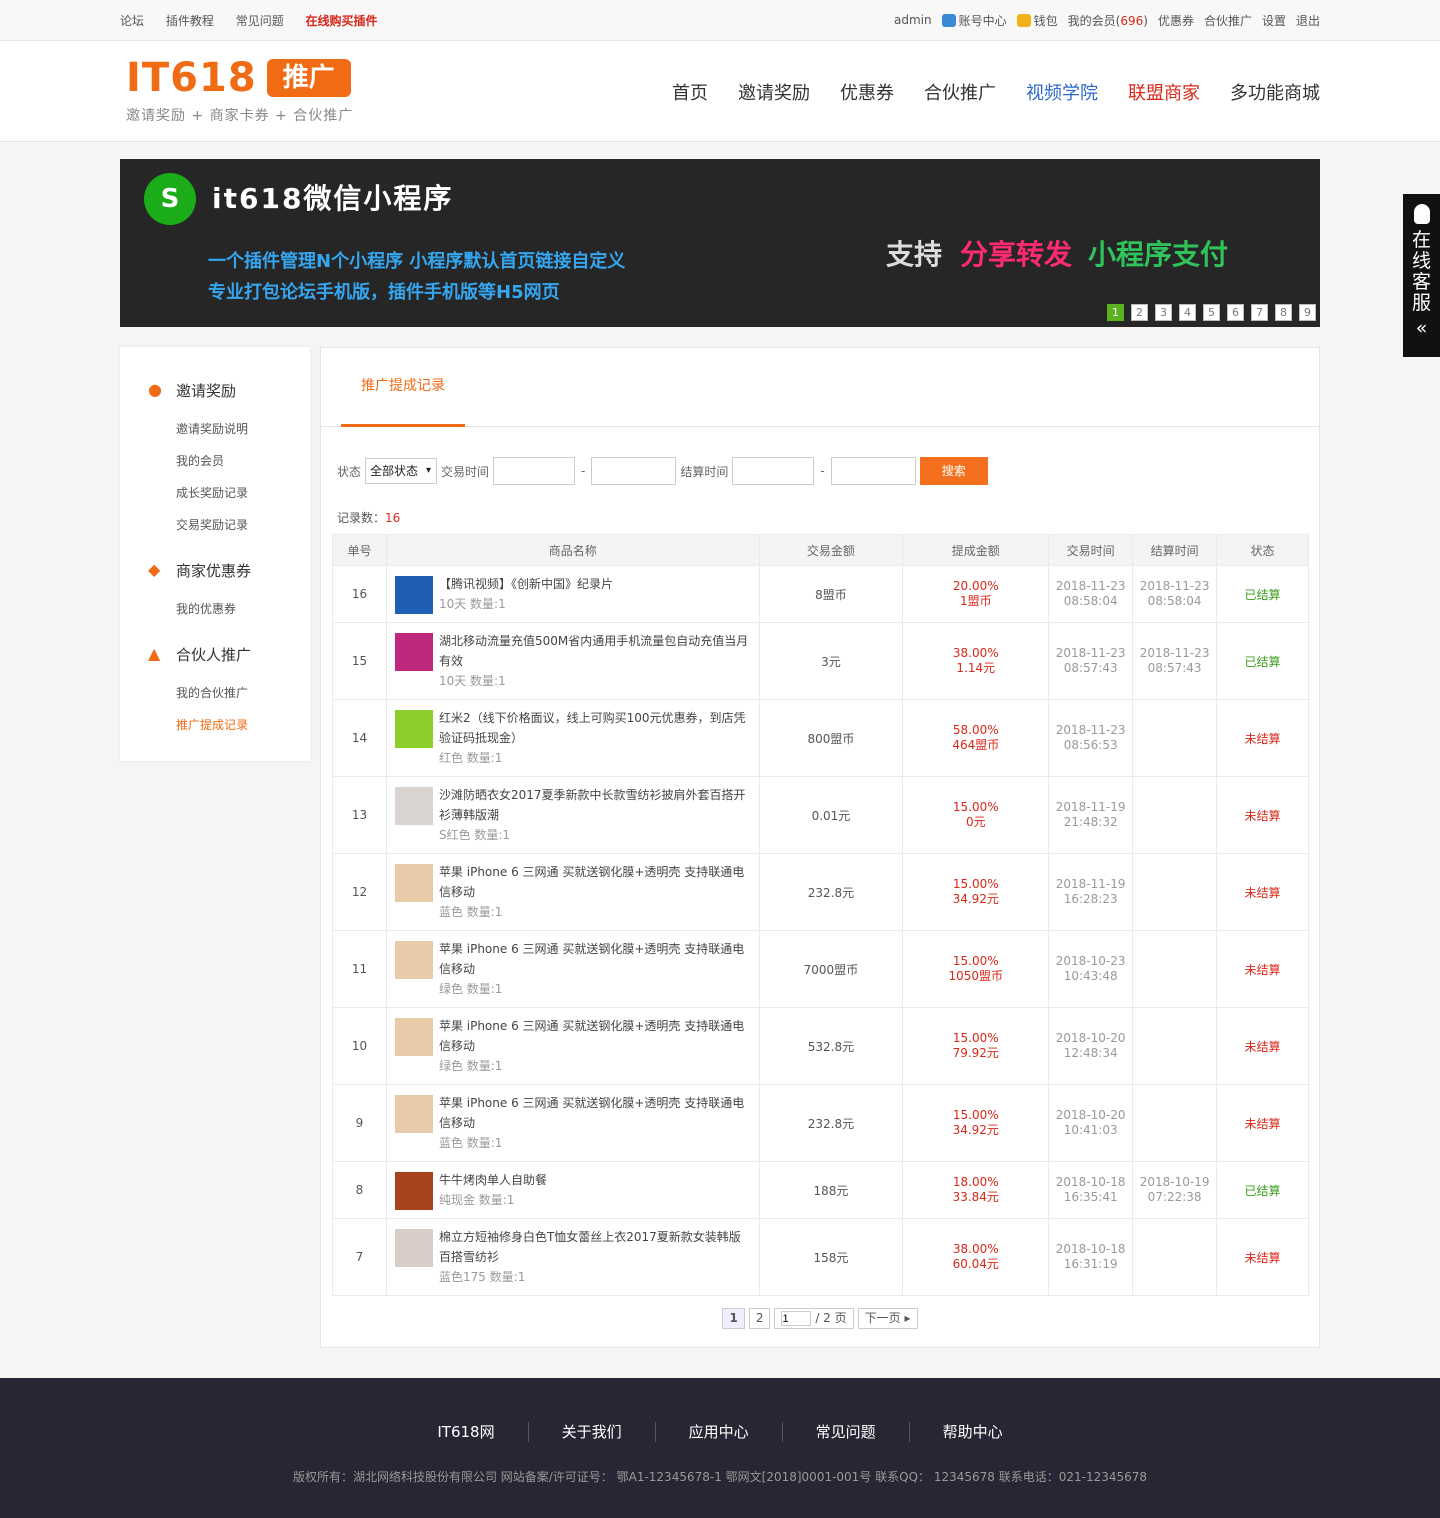 The image size is (1440, 1518). I want to click on nav-home: 首页, so click(690, 92).